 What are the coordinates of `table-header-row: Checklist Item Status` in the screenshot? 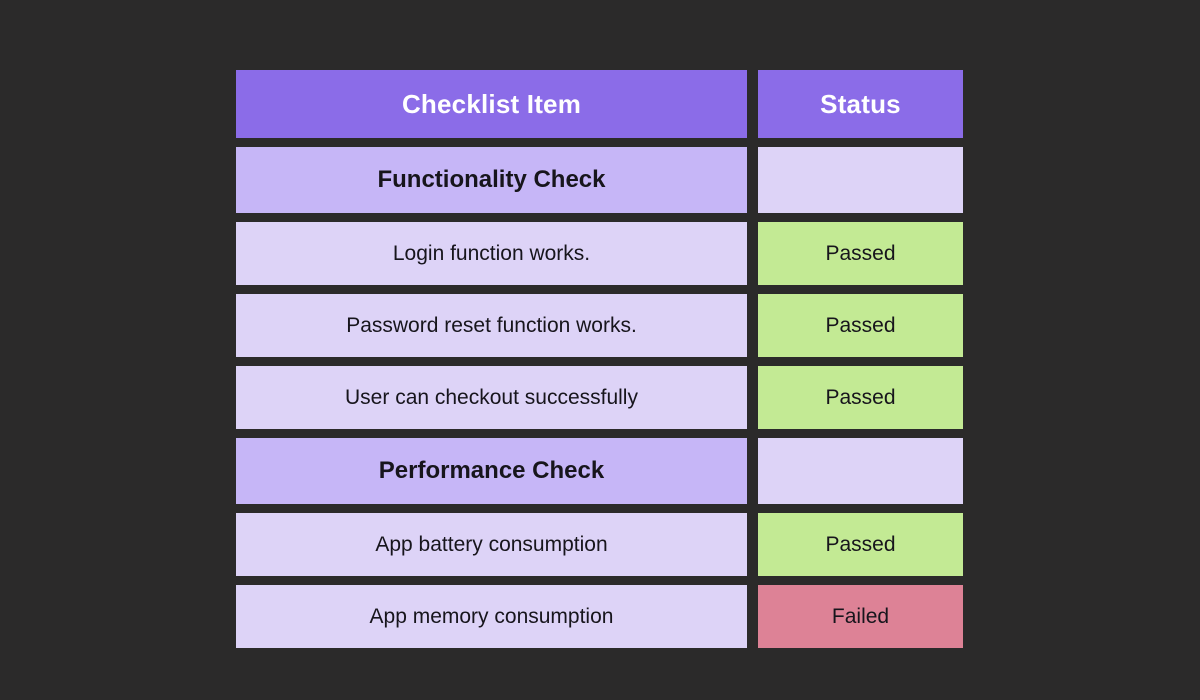 It's located at (599, 104).